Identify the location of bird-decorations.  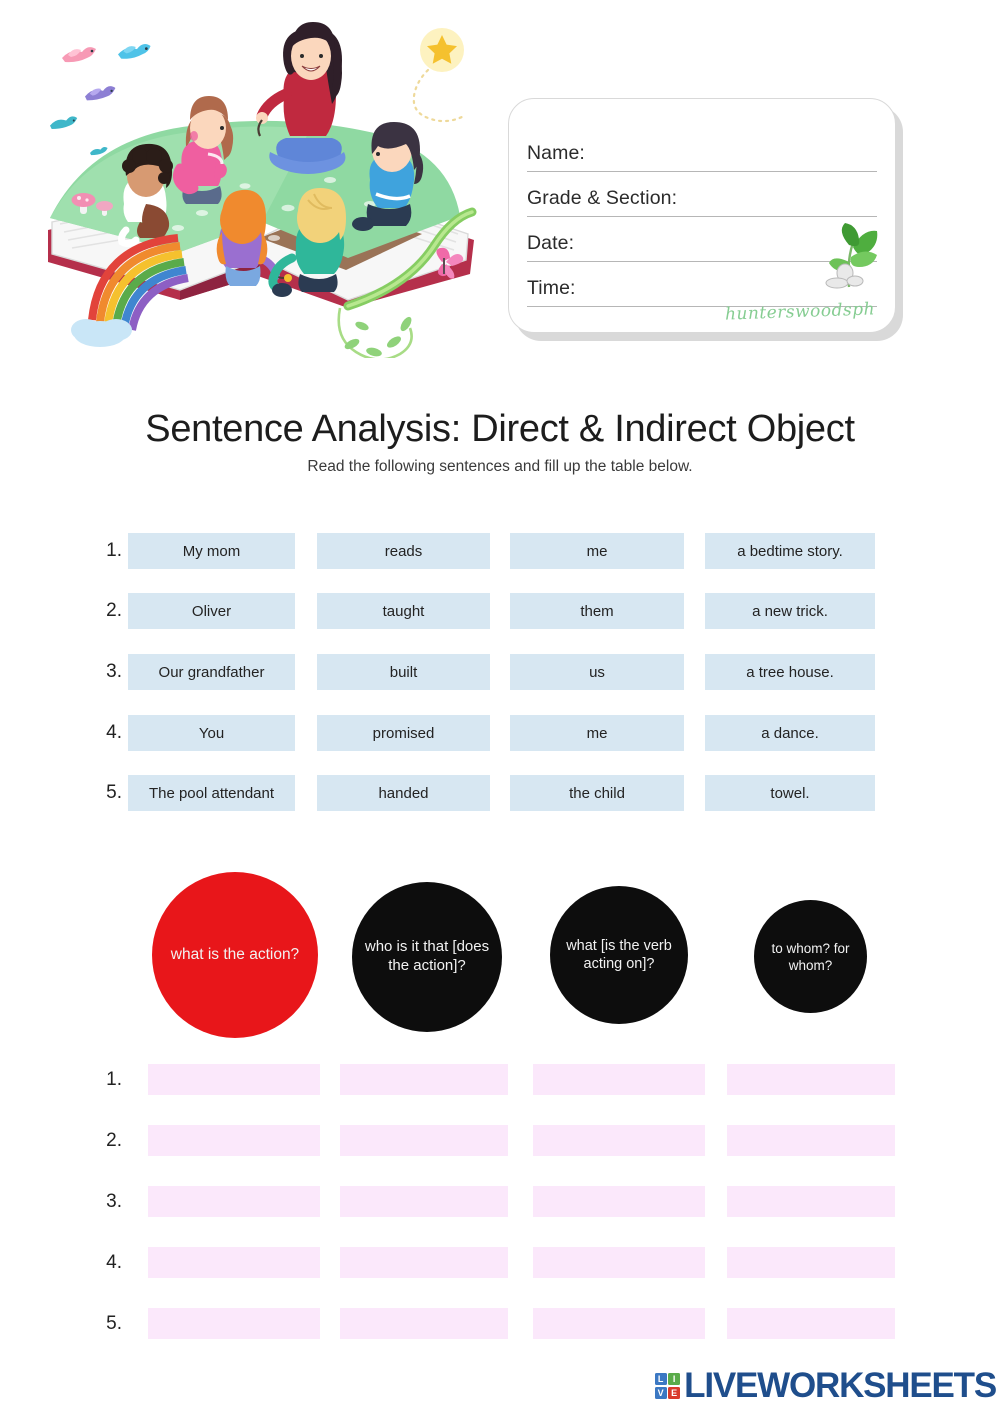
(100, 99).